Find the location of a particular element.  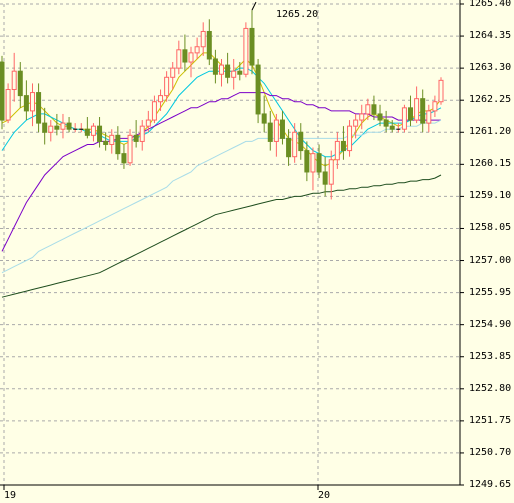

y-tick-label: 1255.95 is located at coordinates (490, 292).